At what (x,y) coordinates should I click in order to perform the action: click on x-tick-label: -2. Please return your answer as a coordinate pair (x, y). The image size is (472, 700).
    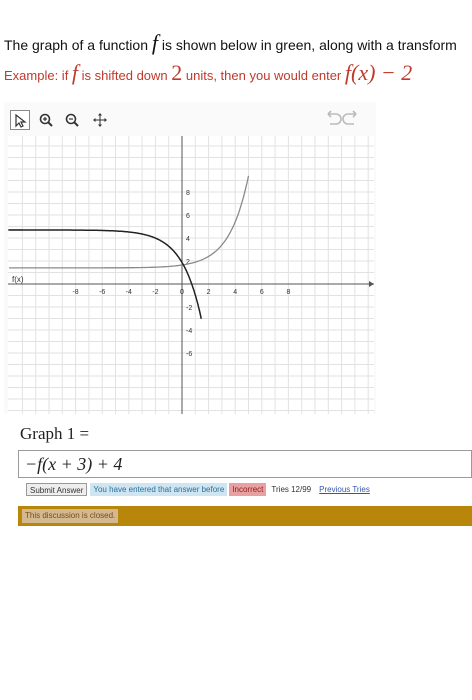
    Looking at the image, I should click on (155, 292).